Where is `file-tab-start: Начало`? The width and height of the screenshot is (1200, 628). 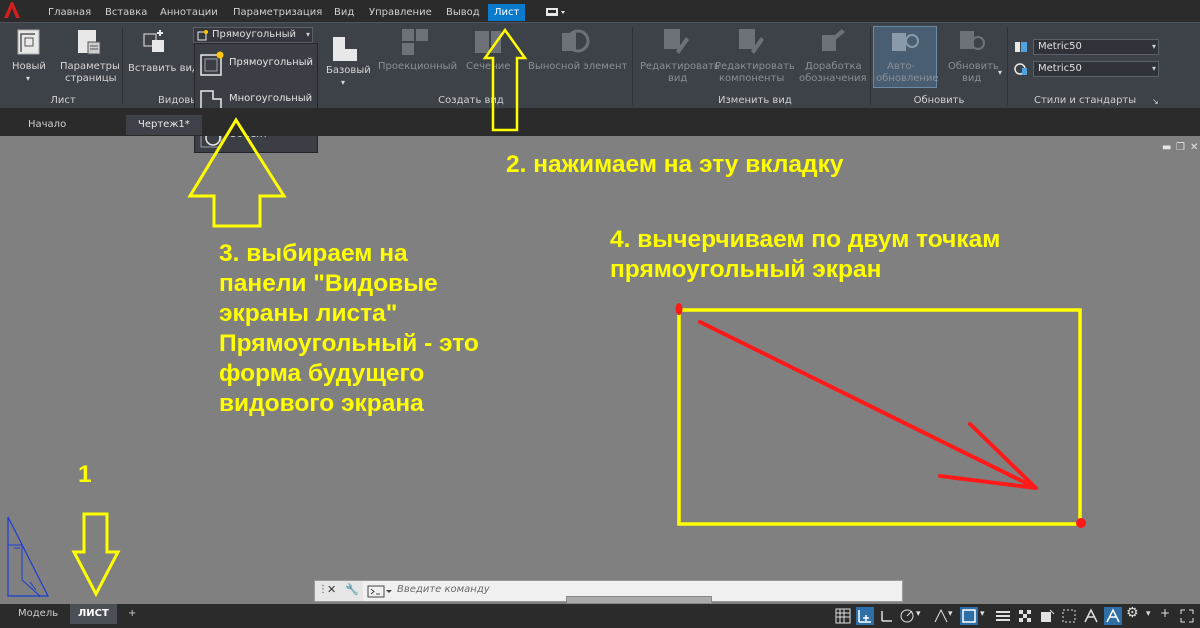 file-tab-start: Начало is located at coordinates (47, 125).